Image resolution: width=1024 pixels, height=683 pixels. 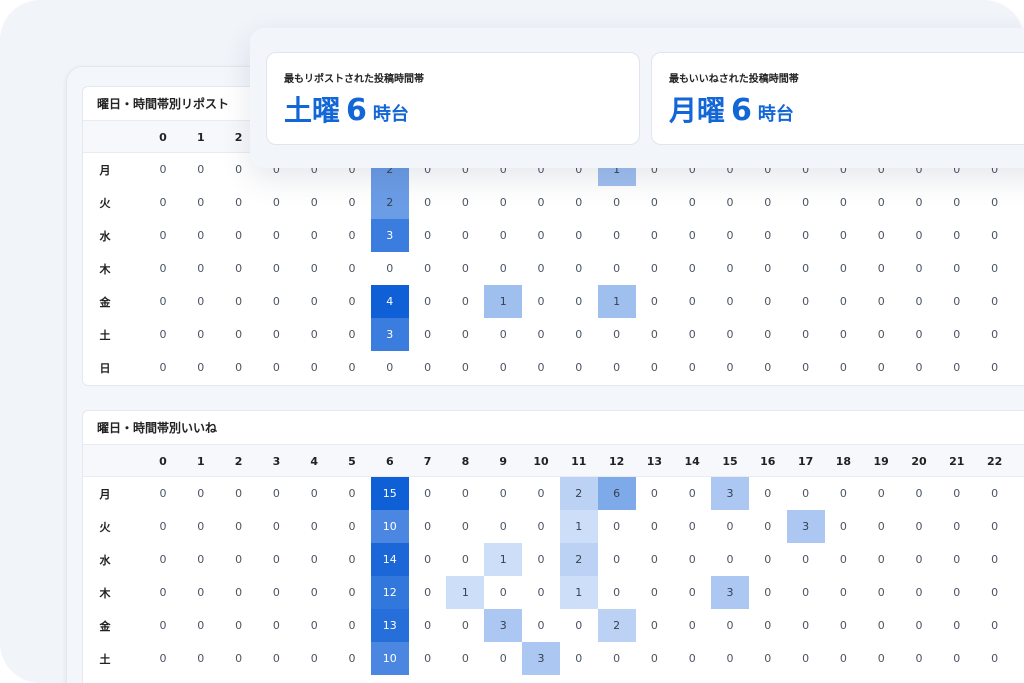 I want to click on like-heat-cell: 2, so click(x=578, y=559).